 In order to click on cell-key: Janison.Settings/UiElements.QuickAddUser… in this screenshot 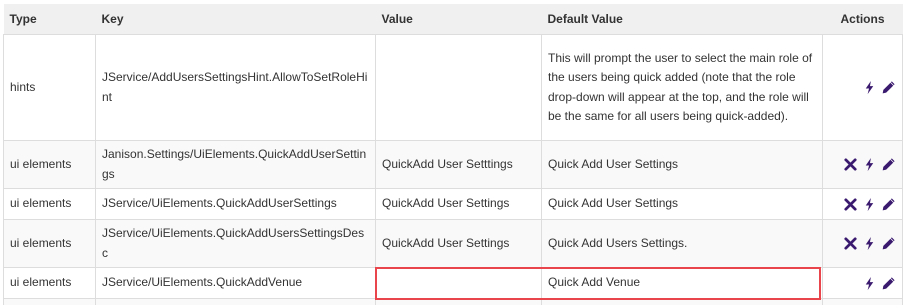, I will do `click(236, 165)`.